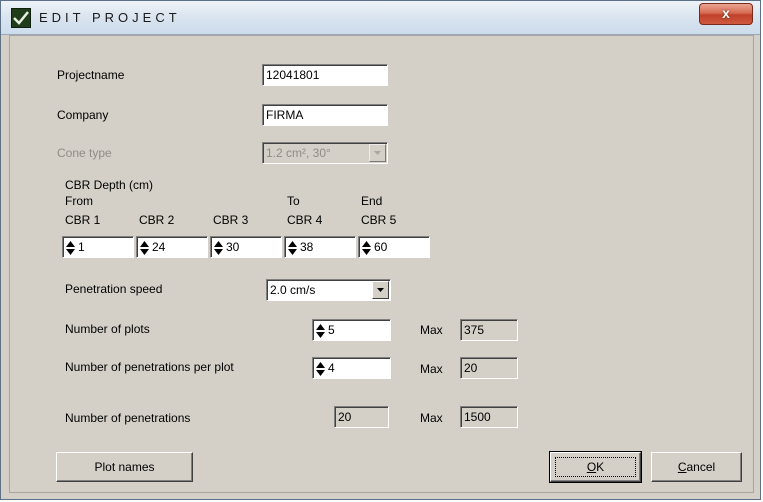 The width and height of the screenshot is (763, 502). I want to click on ok-button: OK, so click(595, 467).